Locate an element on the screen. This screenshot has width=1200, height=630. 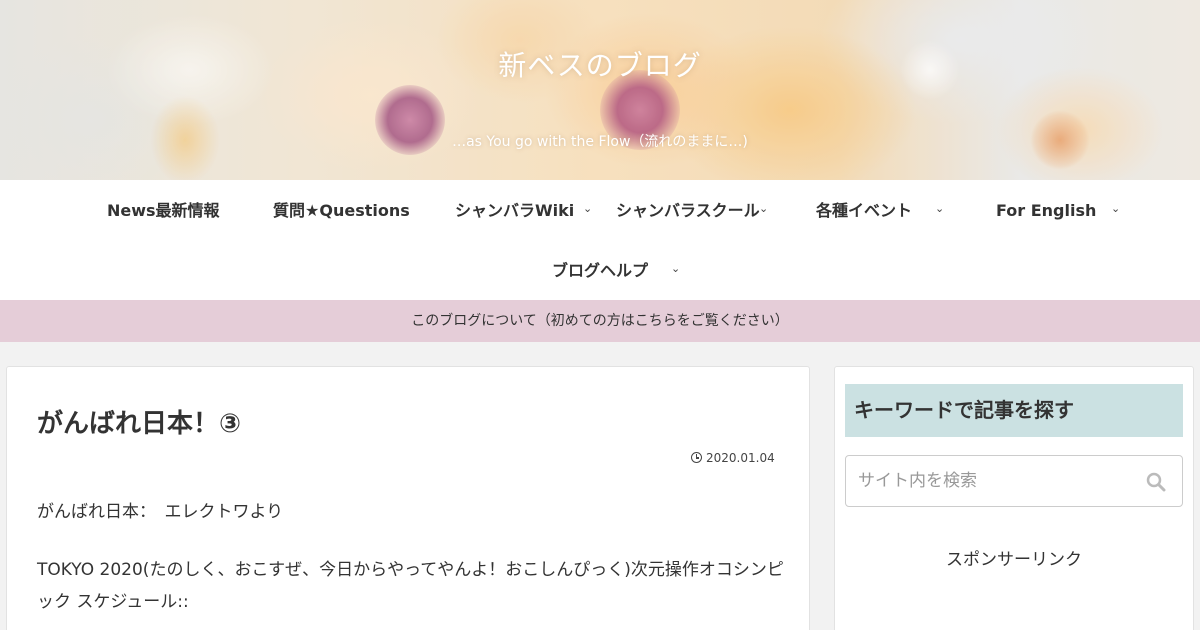
nav-item-shambhala-wiki: シャンバラWiki is located at coordinates (514, 211).